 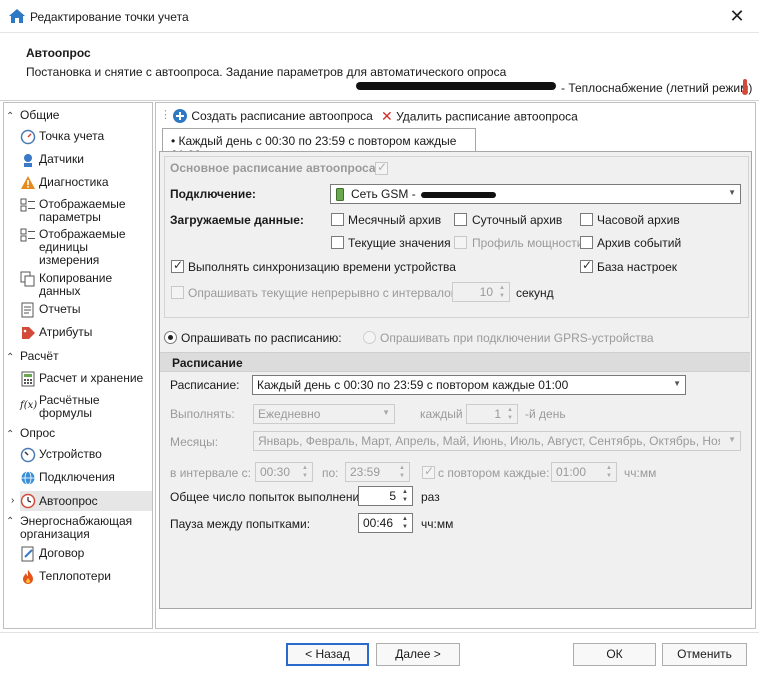 What do you see at coordinates (387, 116) in the screenshot?
I see `delete-icon: ✕` at bounding box center [387, 116].